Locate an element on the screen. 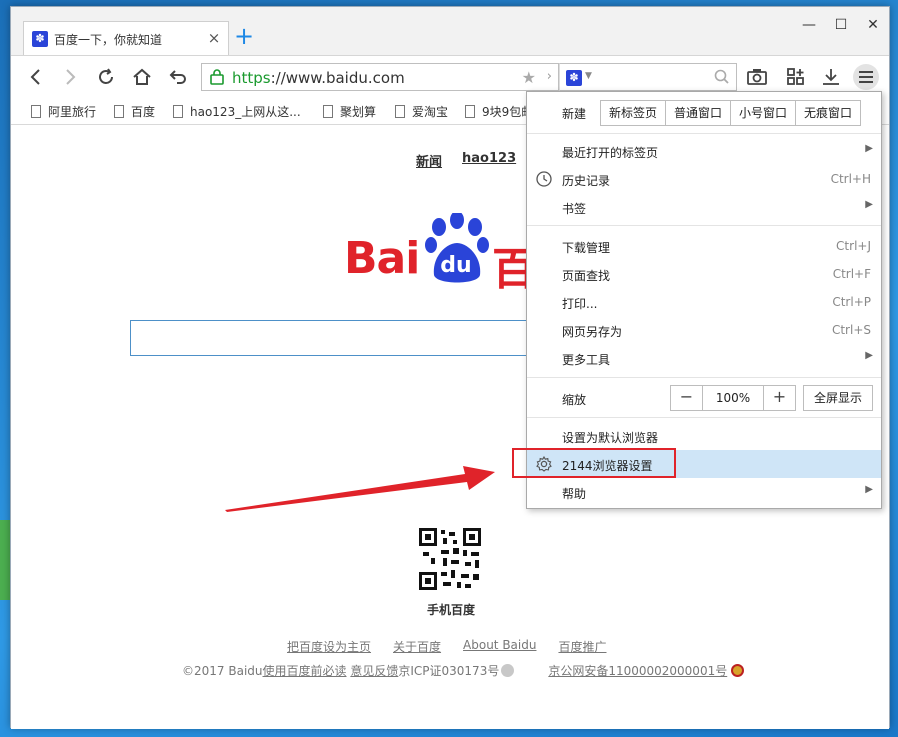  zoom-label: 缩放 is located at coordinates (574, 400).